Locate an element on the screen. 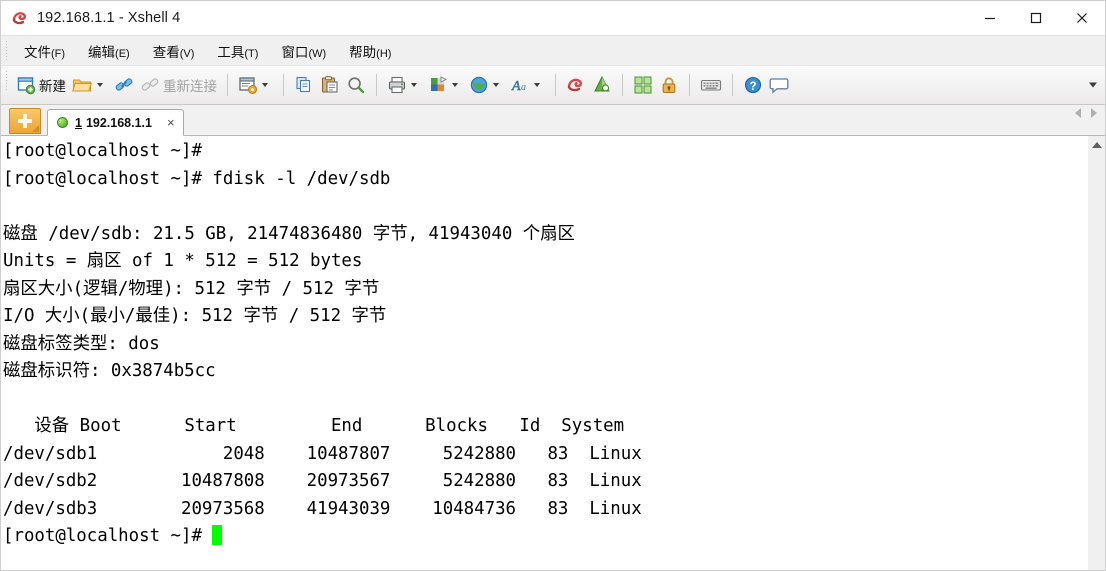  terminal-cursor is located at coordinates (217, 535).